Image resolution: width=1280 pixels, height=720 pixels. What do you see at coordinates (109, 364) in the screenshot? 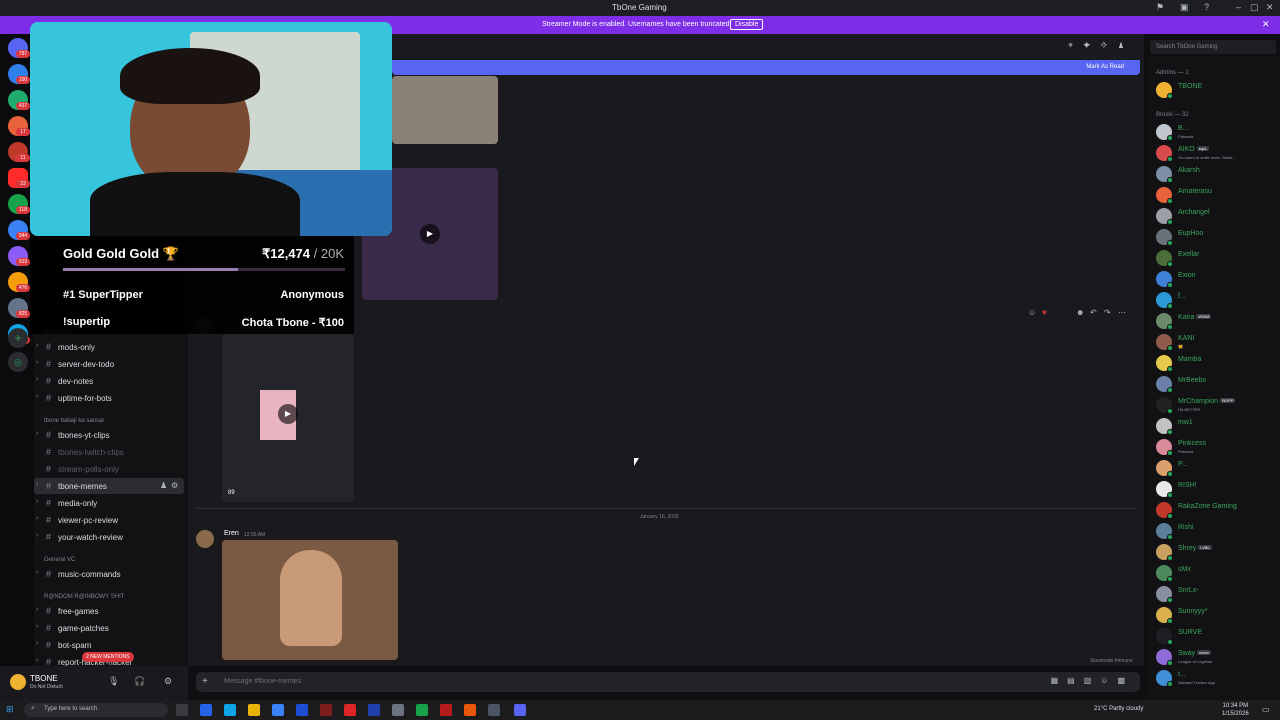
I see `channel-server-dev-todo: › # server-dev-todo` at bounding box center [109, 364].